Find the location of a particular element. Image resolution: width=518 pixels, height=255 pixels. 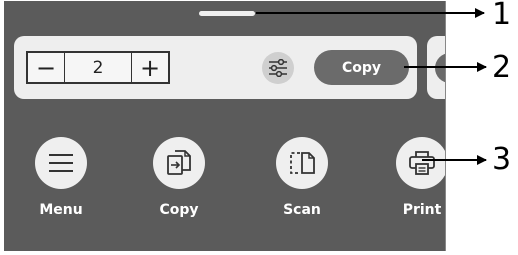

callout-label-2: 2 is located at coordinates (502, 67).